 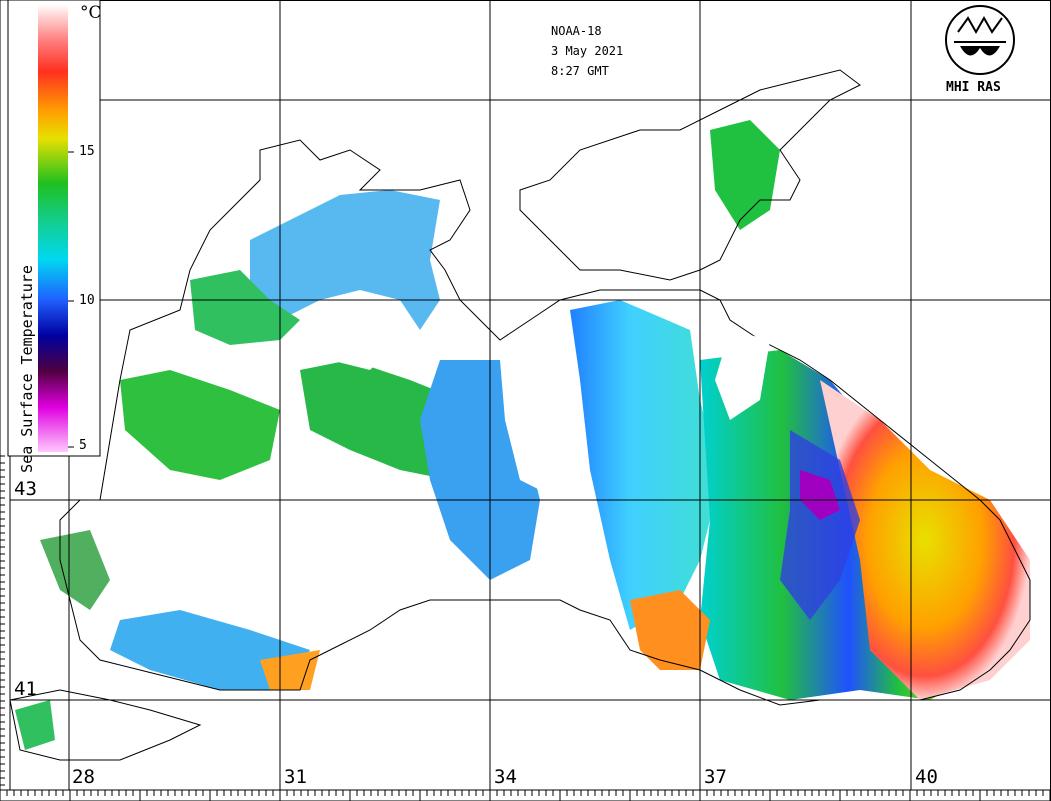 What do you see at coordinates (200, 425) in the screenshot?
I see `west-green` at bounding box center [200, 425].